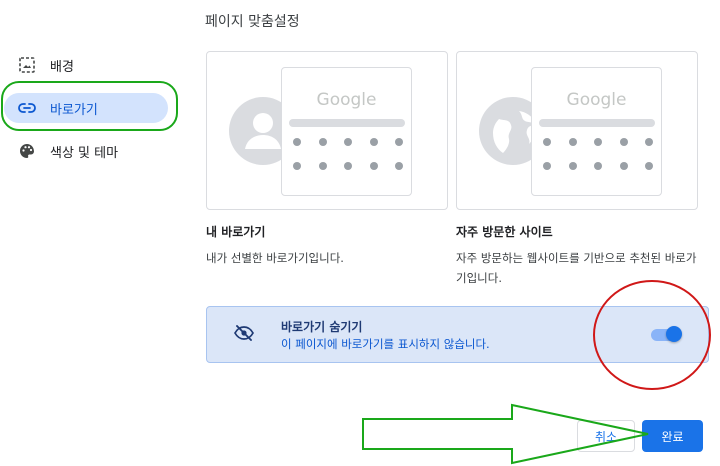 This screenshot has width=720, height=466. I want to click on sidebar-item-label: 색상 및 테마, so click(84, 153).